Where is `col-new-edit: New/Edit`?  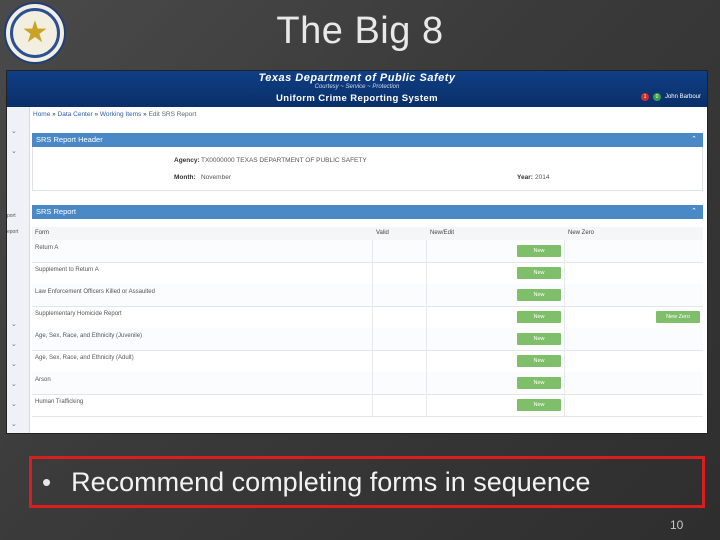
col-new-edit: New/Edit is located at coordinates (442, 233).